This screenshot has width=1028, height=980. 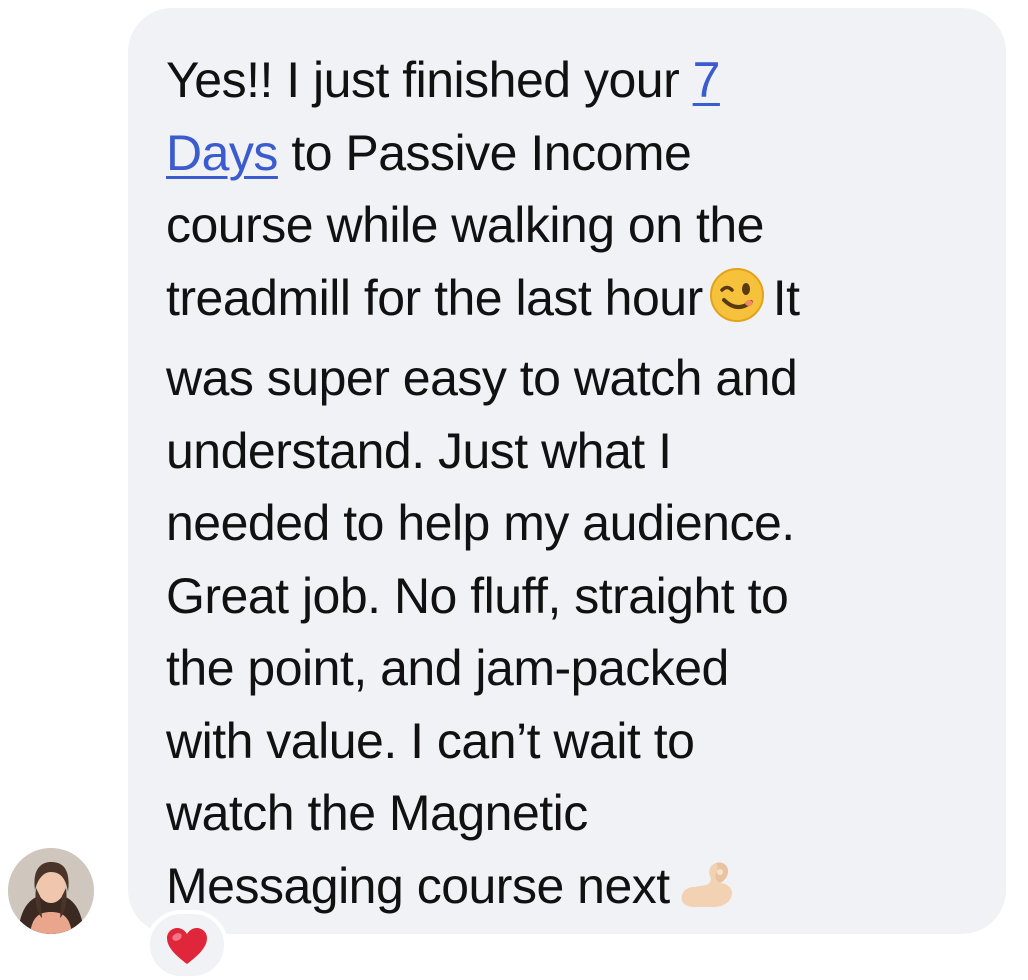 What do you see at coordinates (707, 893) in the screenshot?
I see `ok-hand-emoji-icon` at bounding box center [707, 893].